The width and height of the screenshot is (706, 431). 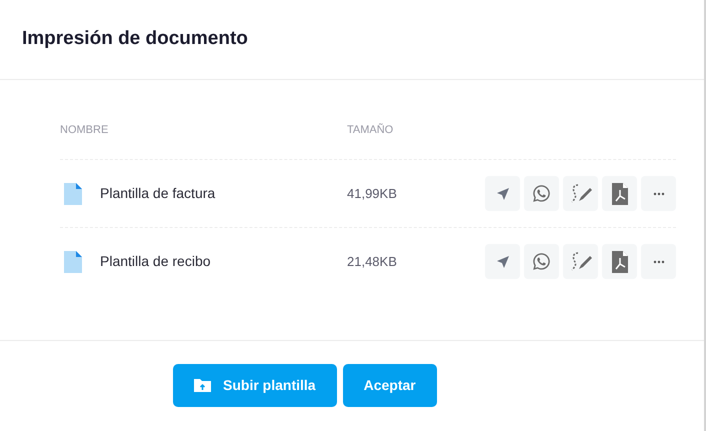 What do you see at coordinates (202, 385) in the screenshot?
I see `folder-upload-icon` at bounding box center [202, 385].